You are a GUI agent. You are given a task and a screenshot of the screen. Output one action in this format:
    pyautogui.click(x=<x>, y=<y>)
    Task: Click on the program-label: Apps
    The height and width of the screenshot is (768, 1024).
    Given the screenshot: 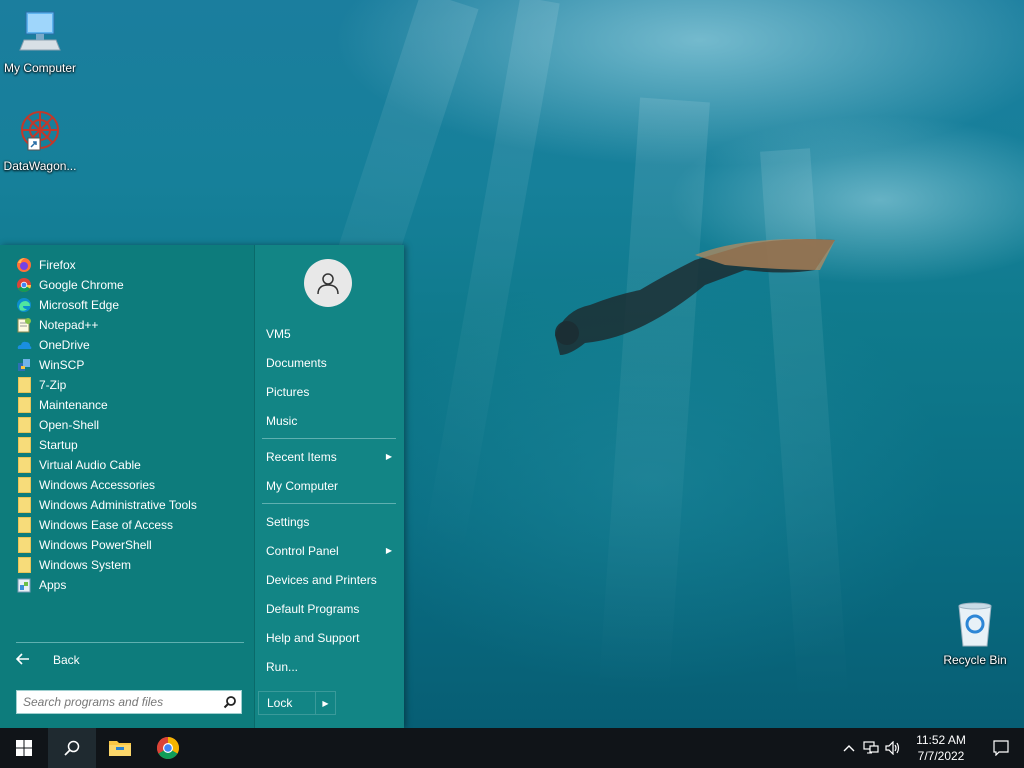 What is the action you would take?
    pyautogui.click(x=53, y=585)
    